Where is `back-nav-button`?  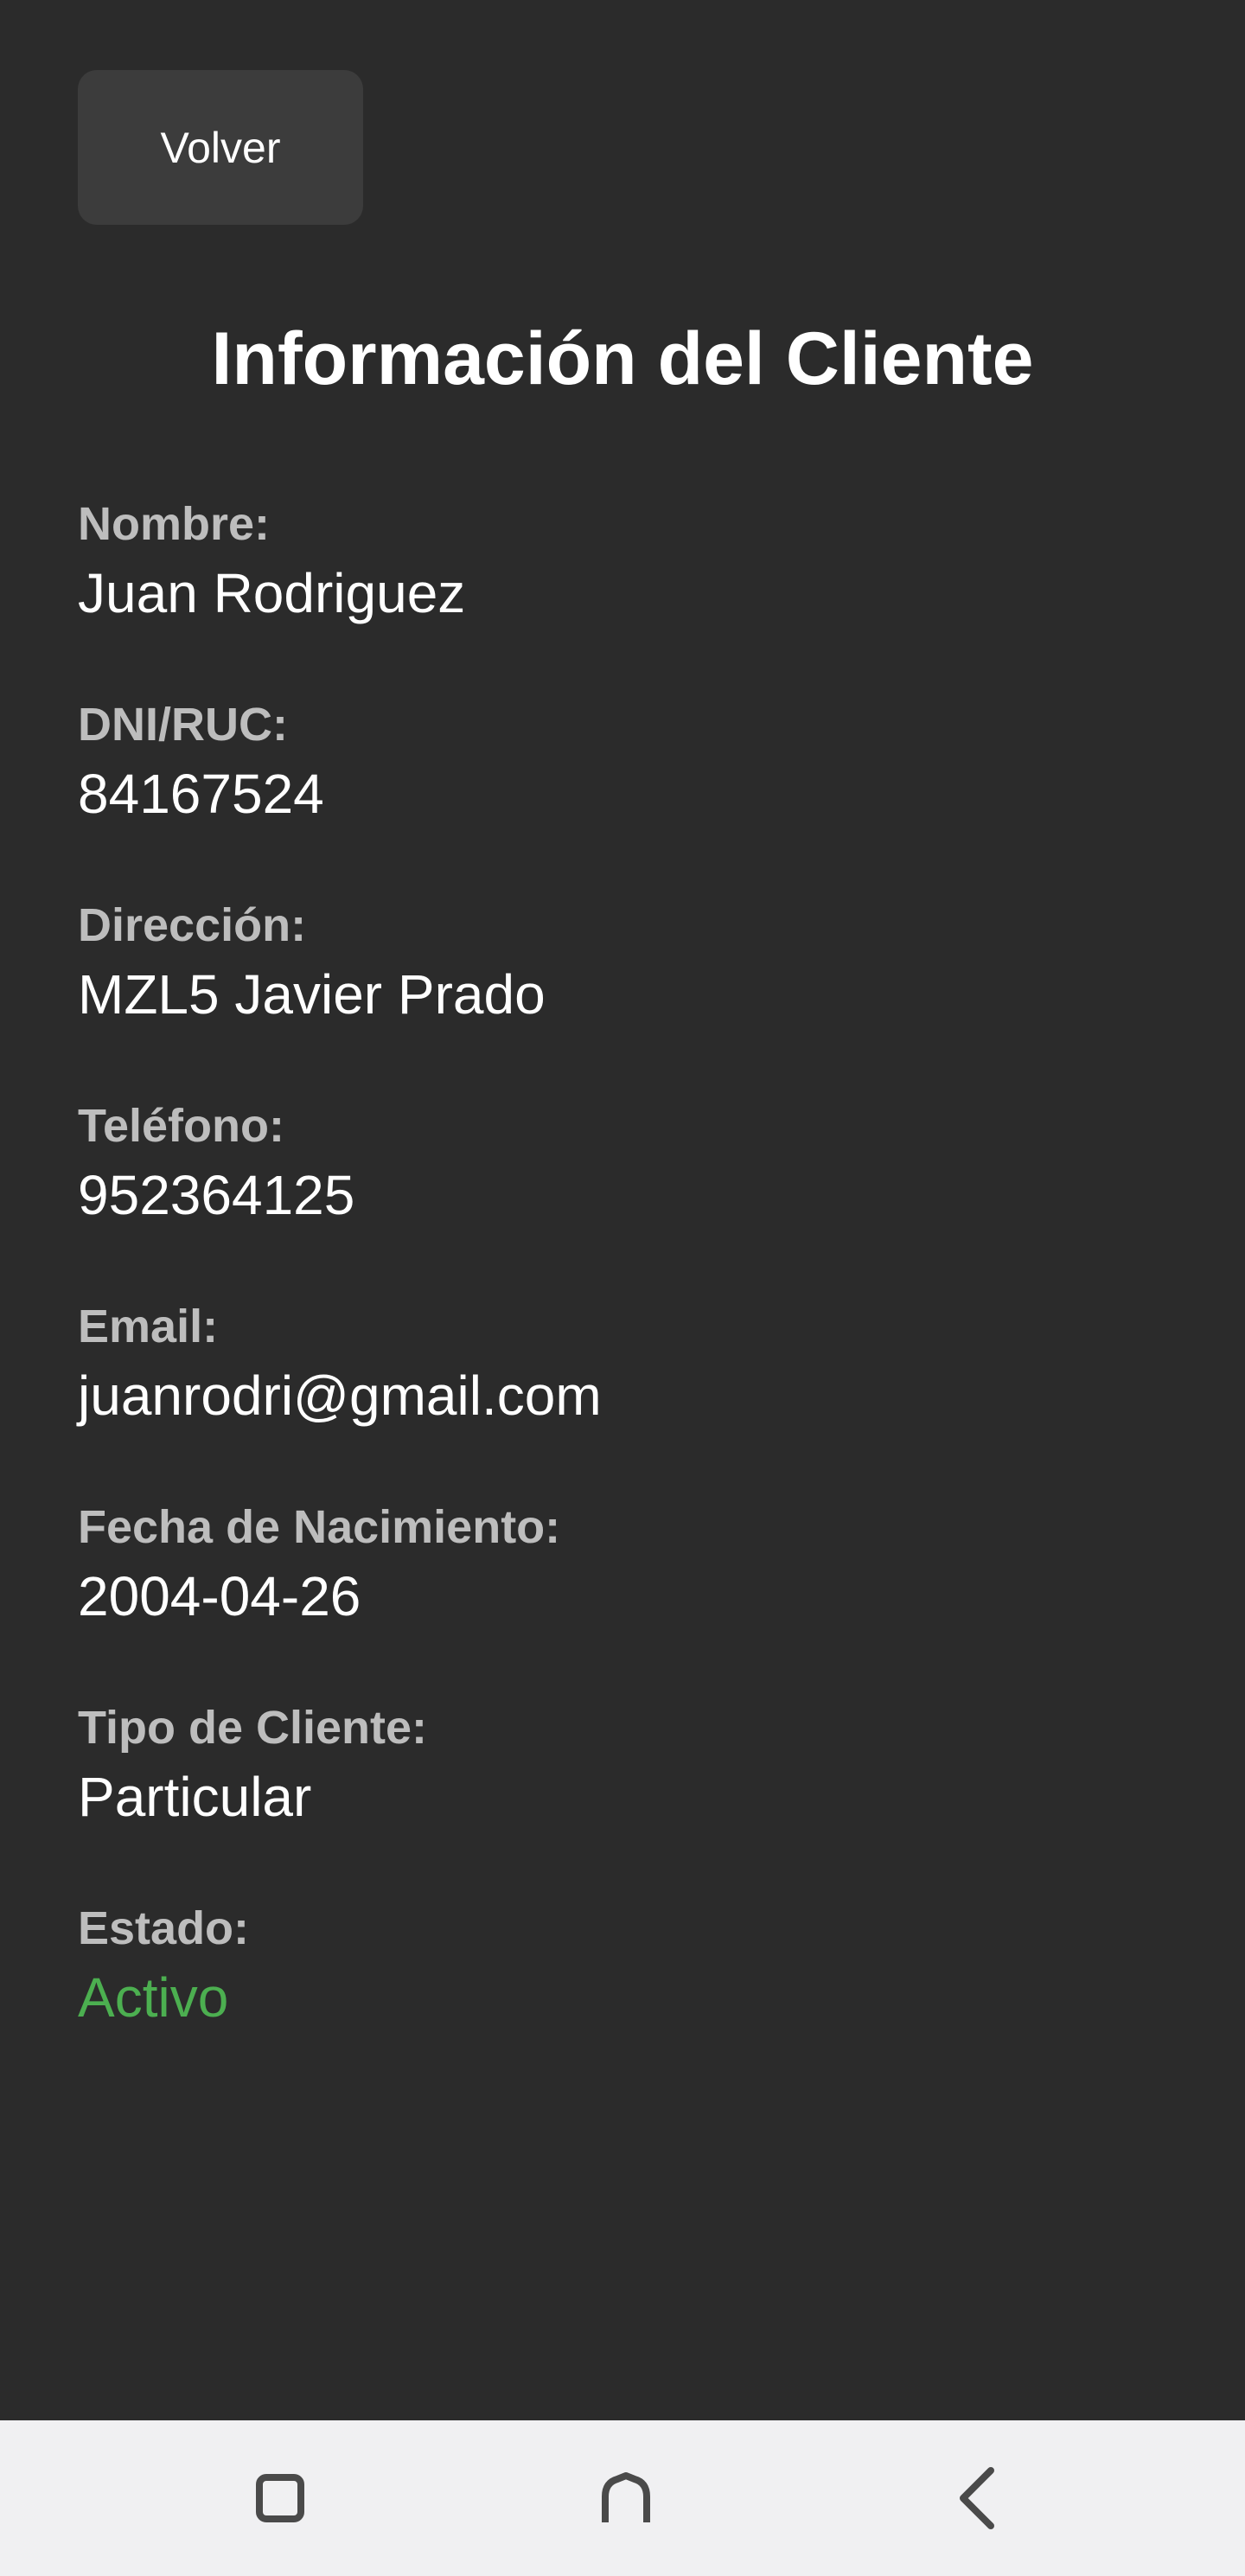
back-nav-button is located at coordinates (977, 2498).